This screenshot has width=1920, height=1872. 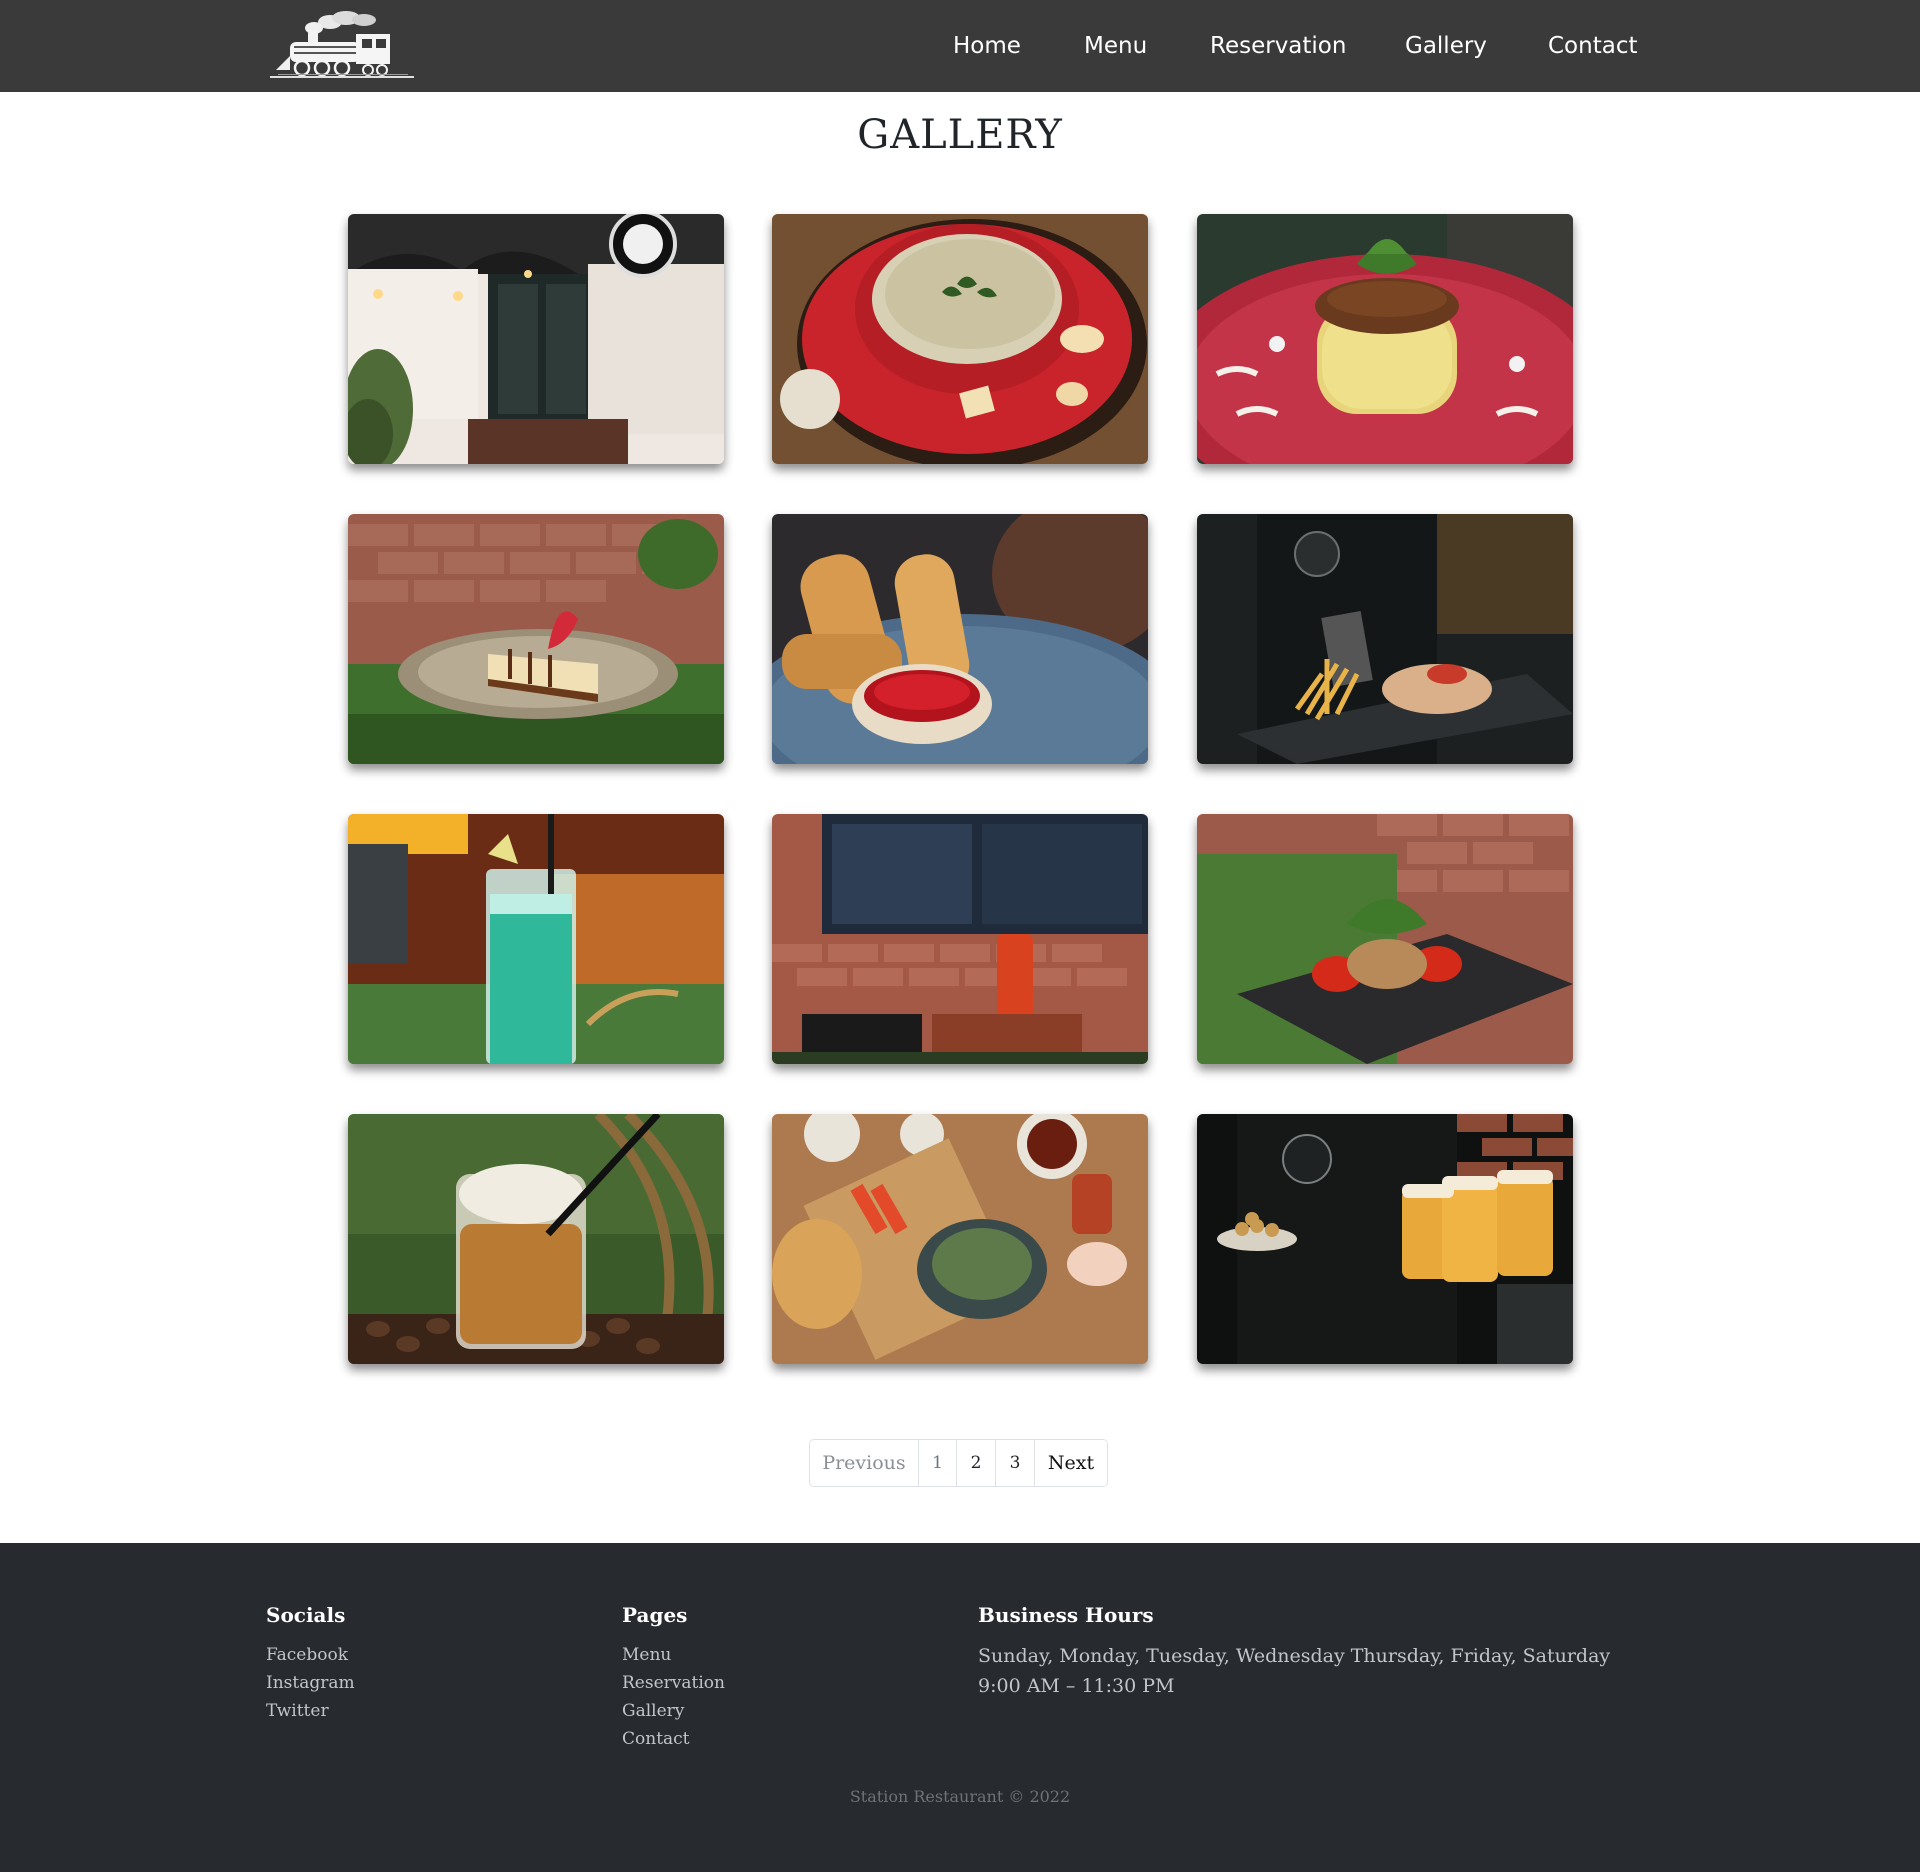 What do you see at coordinates (1385, 939) in the screenshot?
I see `grilled-plate-photo` at bounding box center [1385, 939].